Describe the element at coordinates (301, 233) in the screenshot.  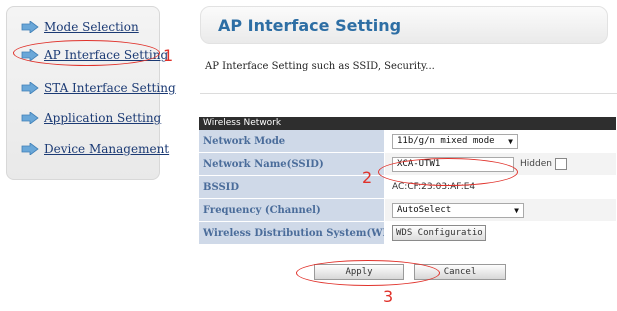
I see `wds-label: Wireless Distribution System(WDS)` at that location.